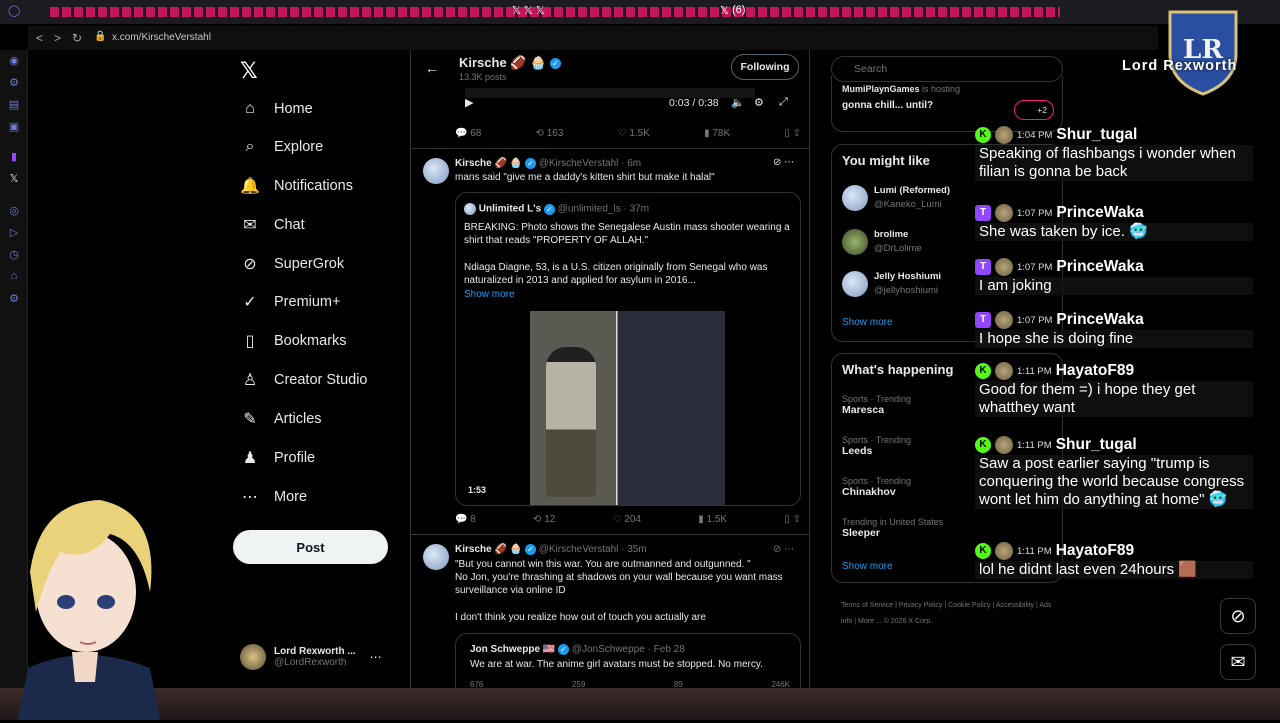  I want to click on nav-bookmarks: ▯ Bookmarks, so click(293, 341).